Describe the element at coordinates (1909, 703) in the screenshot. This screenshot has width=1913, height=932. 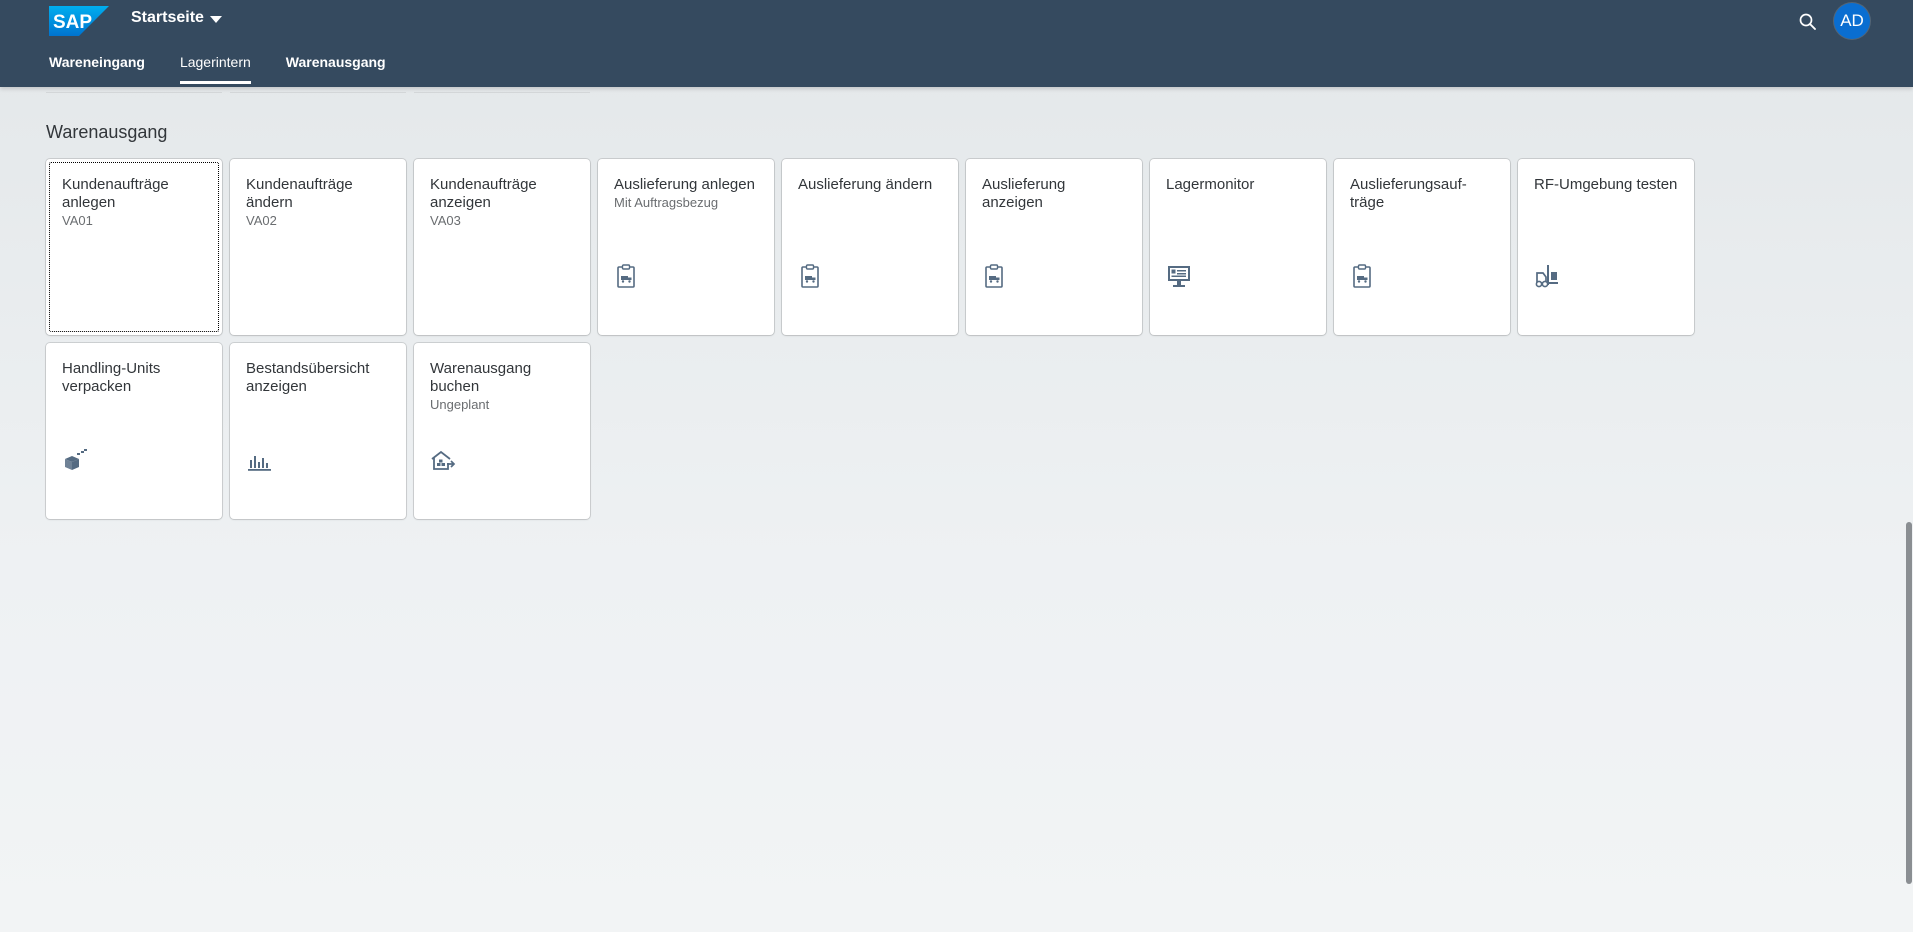
I see `page-scrollbar-thumb` at that location.